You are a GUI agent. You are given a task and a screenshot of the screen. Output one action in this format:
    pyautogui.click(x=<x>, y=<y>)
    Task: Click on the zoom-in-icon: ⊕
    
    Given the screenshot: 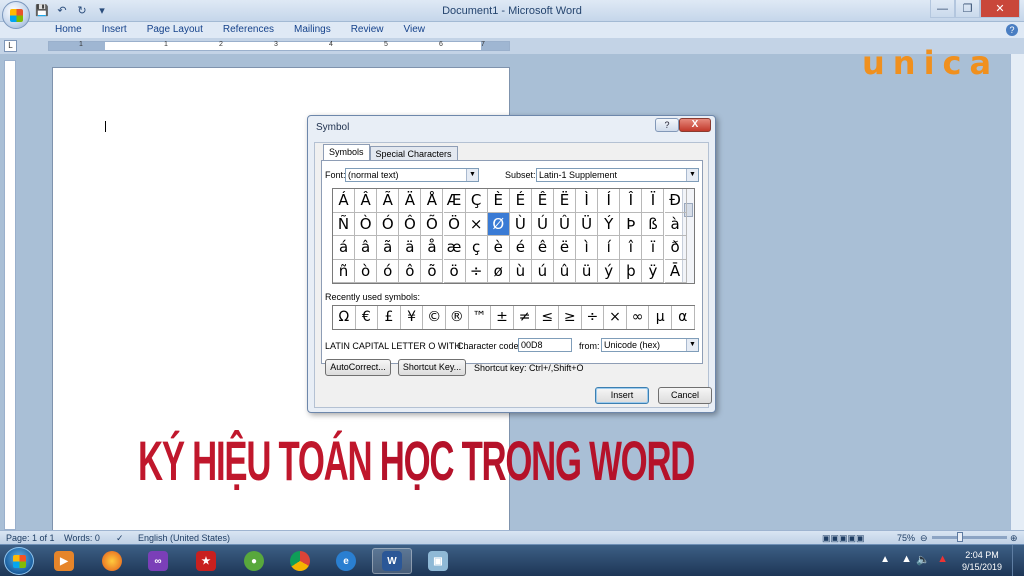 What is the action you would take?
    pyautogui.click(x=1014, y=538)
    